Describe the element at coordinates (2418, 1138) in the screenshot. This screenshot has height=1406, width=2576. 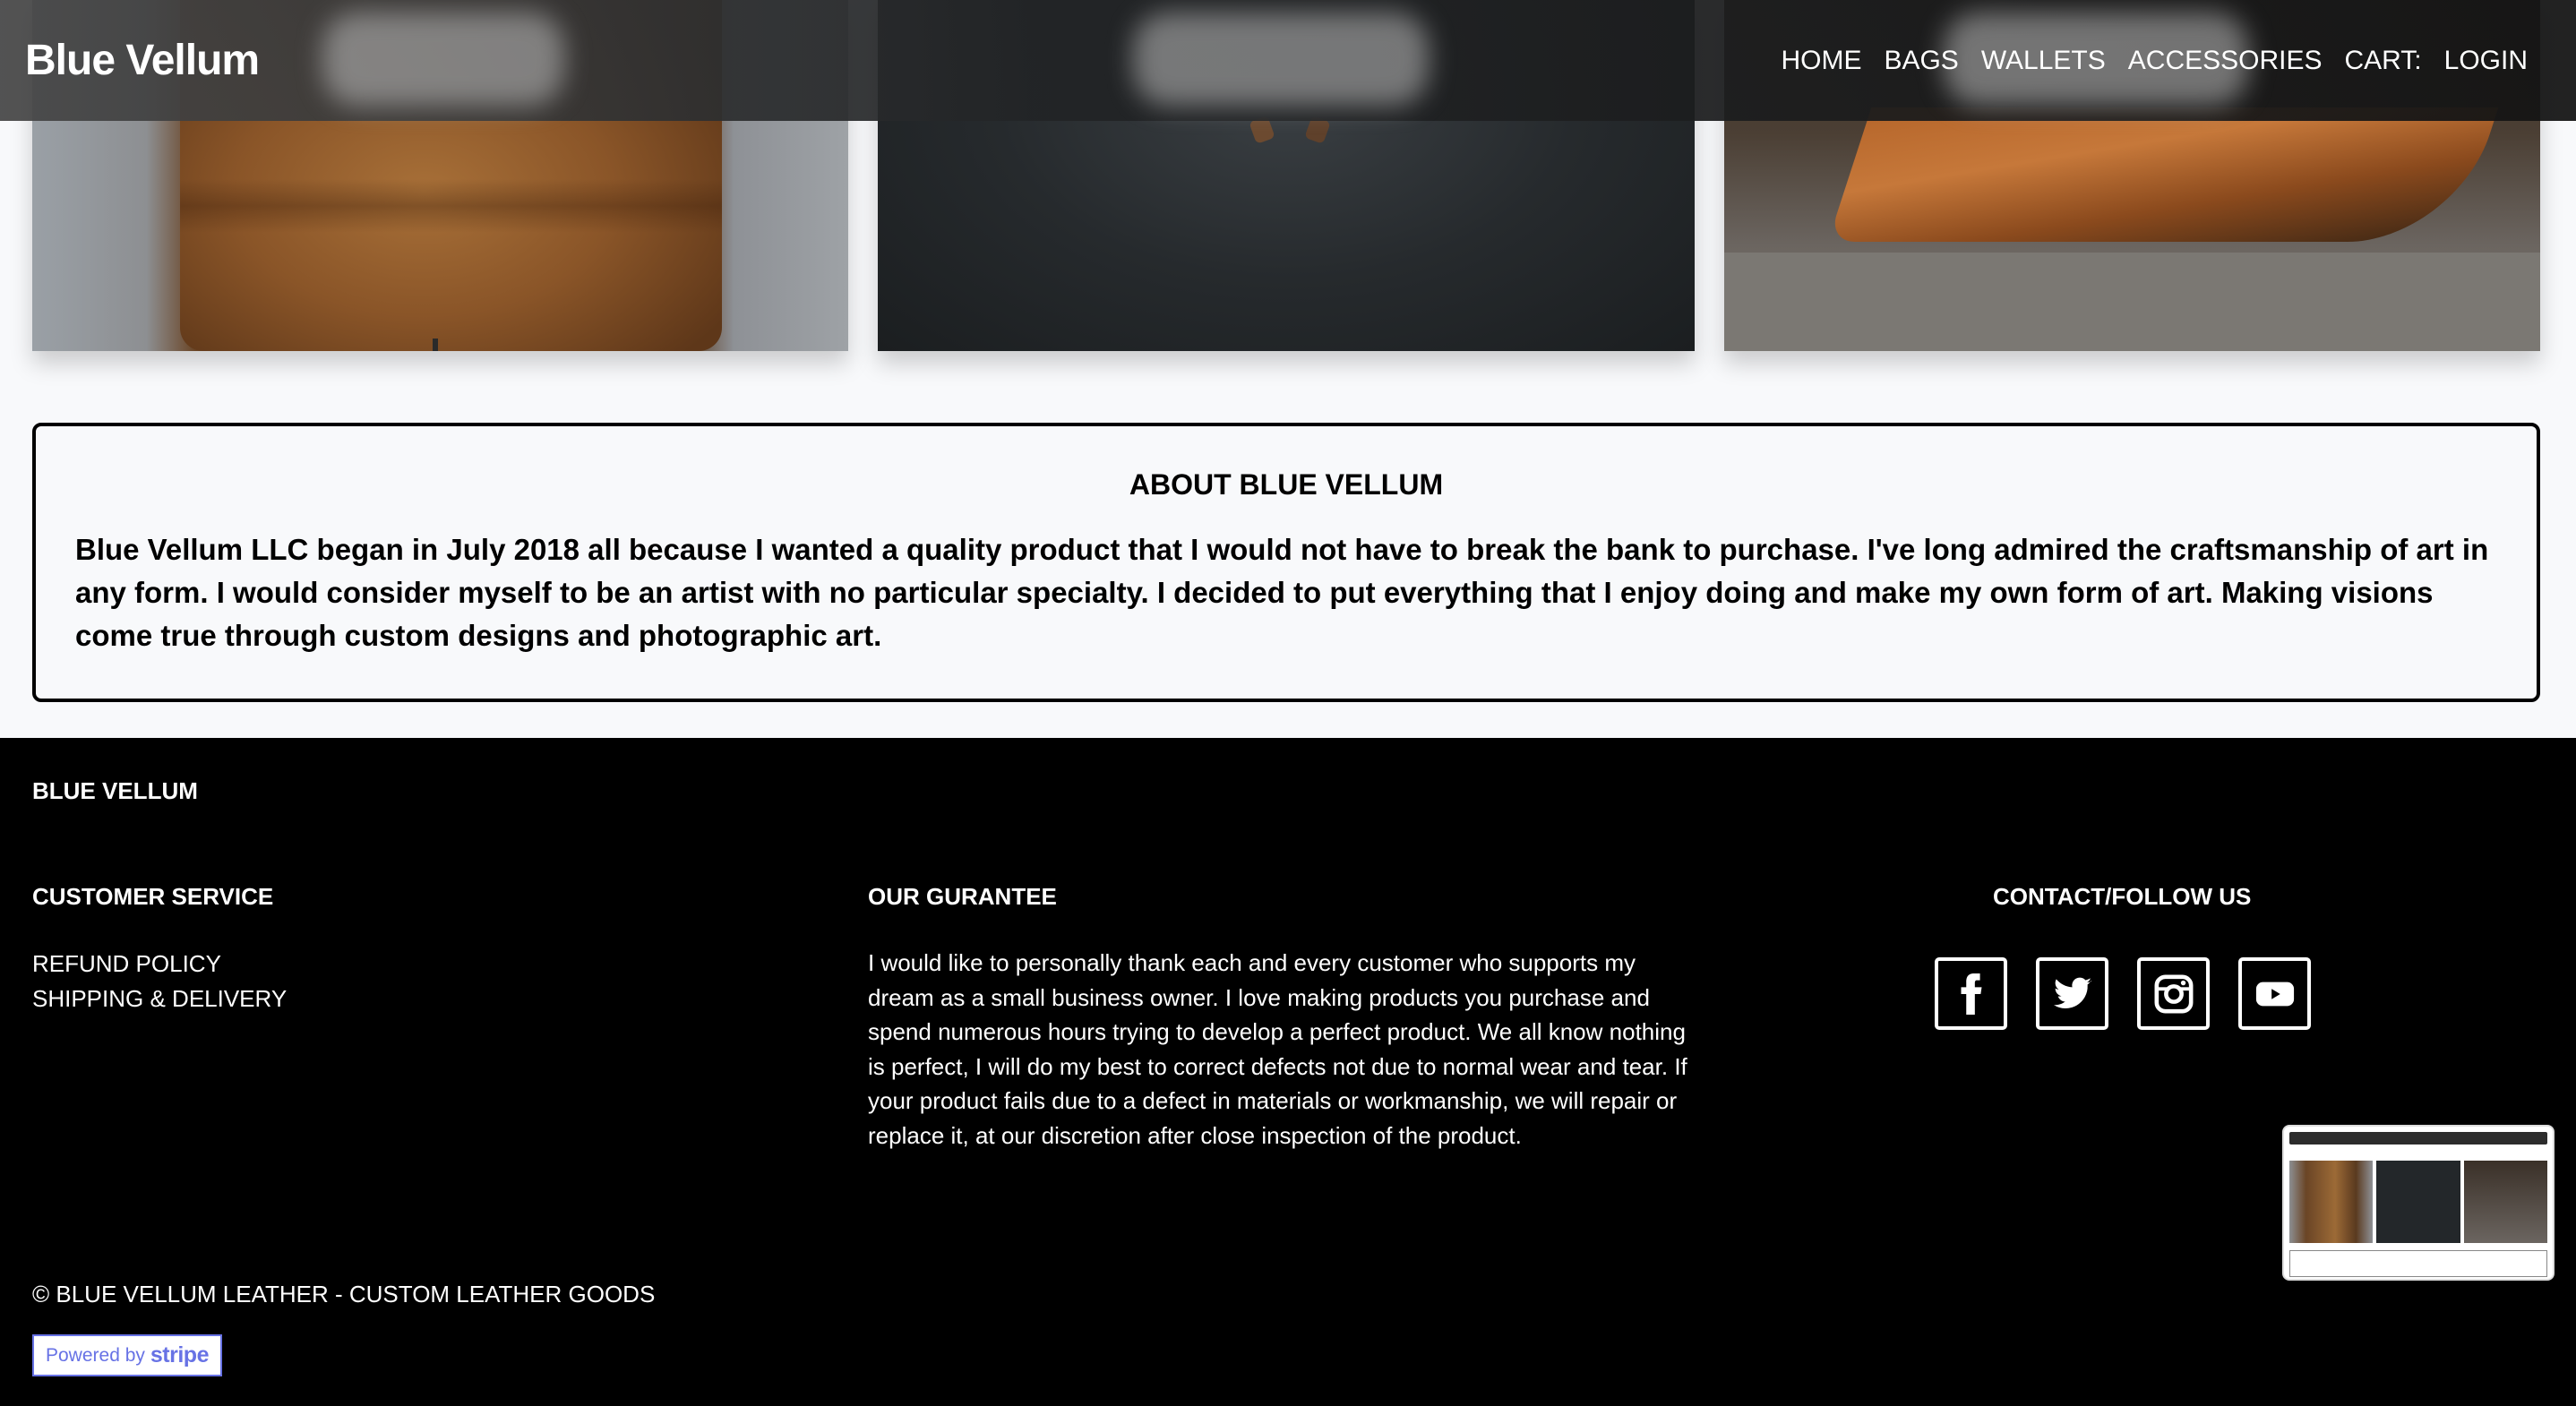
I see `thumbnail-header` at that location.